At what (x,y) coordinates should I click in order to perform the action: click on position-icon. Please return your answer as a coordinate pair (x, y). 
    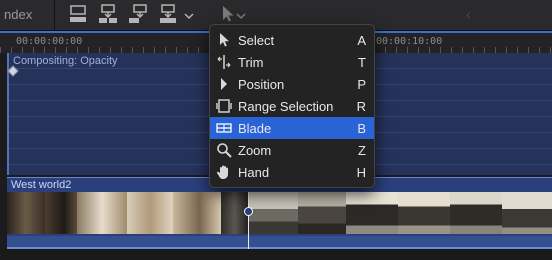
    Looking at the image, I should click on (224, 84).